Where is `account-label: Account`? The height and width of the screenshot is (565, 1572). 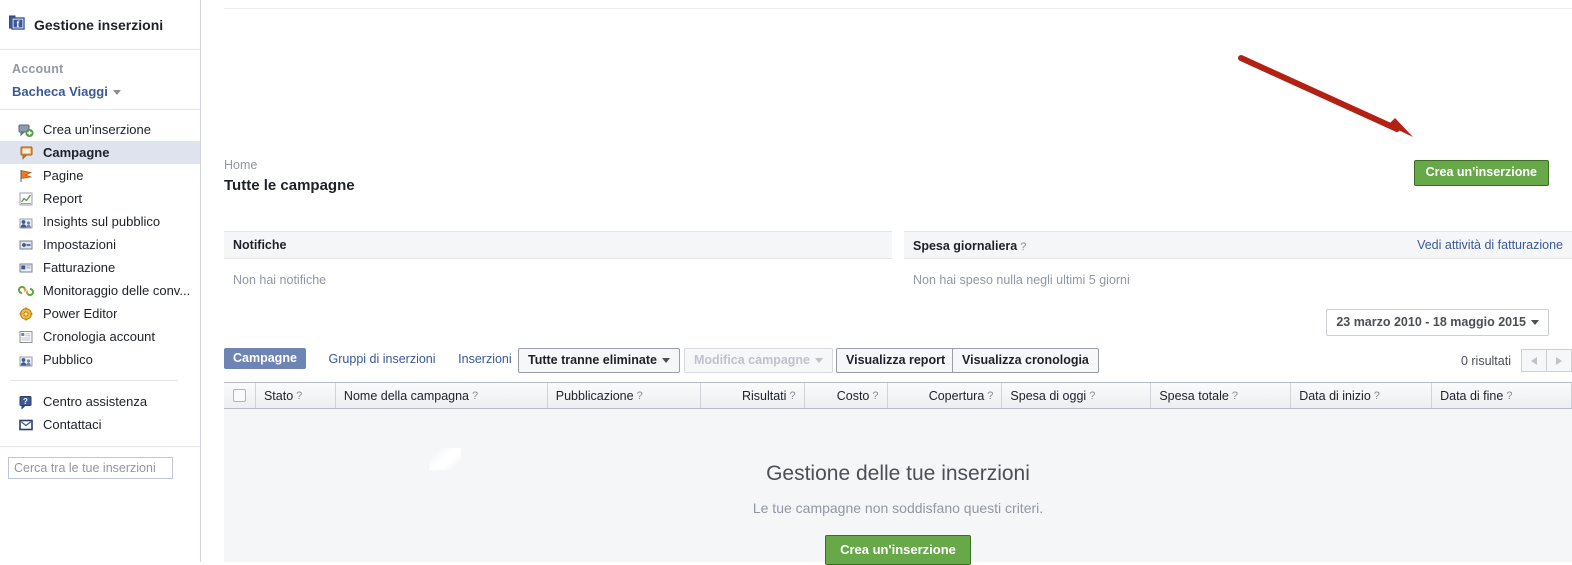 account-label: Account is located at coordinates (38, 69).